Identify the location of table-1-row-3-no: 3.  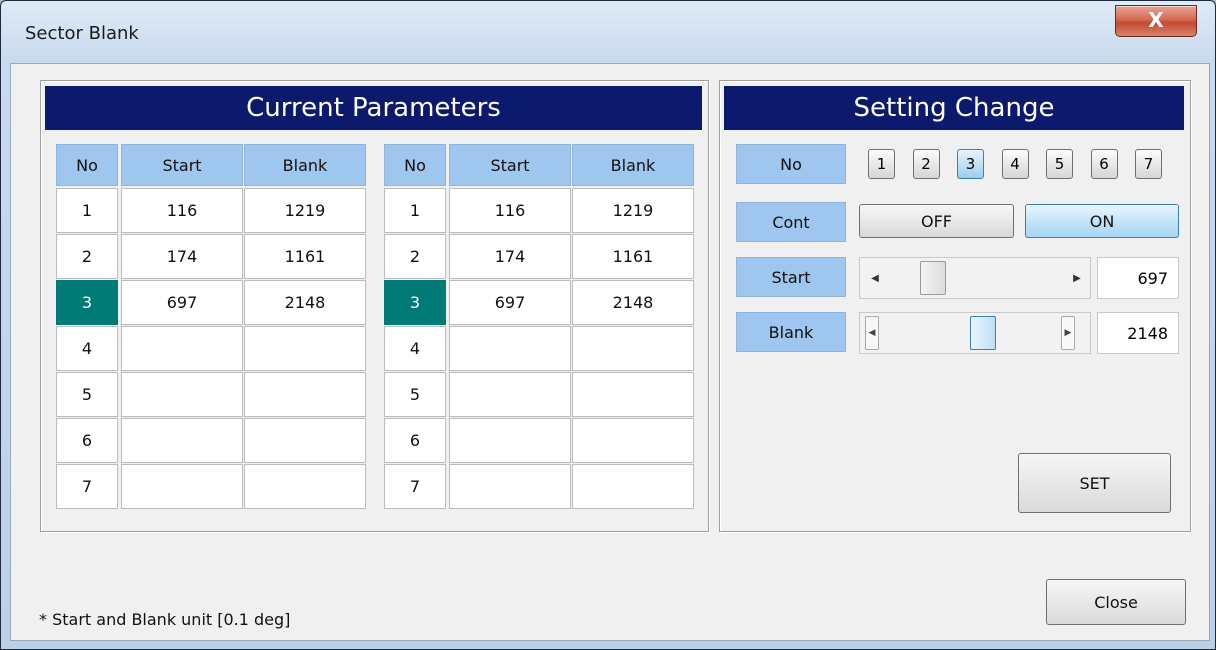
(87, 302).